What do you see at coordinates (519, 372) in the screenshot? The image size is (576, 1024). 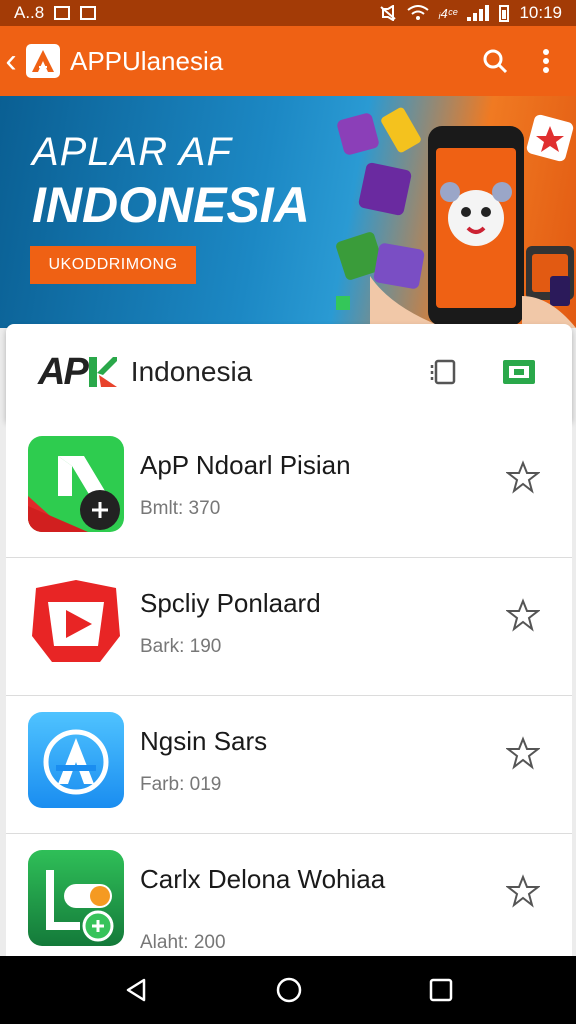 I see `grid-icon` at bounding box center [519, 372].